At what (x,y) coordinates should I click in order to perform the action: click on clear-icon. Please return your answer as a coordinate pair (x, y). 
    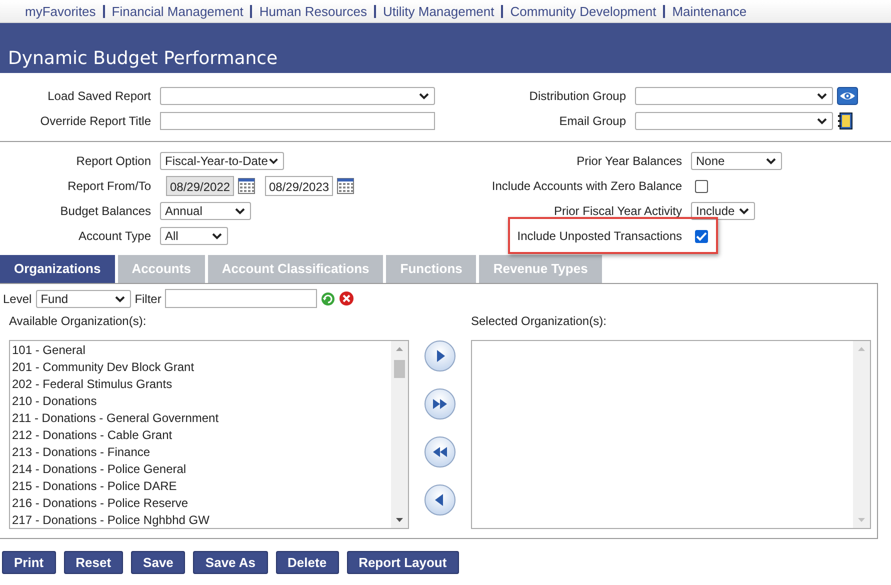
    Looking at the image, I should click on (346, 298).